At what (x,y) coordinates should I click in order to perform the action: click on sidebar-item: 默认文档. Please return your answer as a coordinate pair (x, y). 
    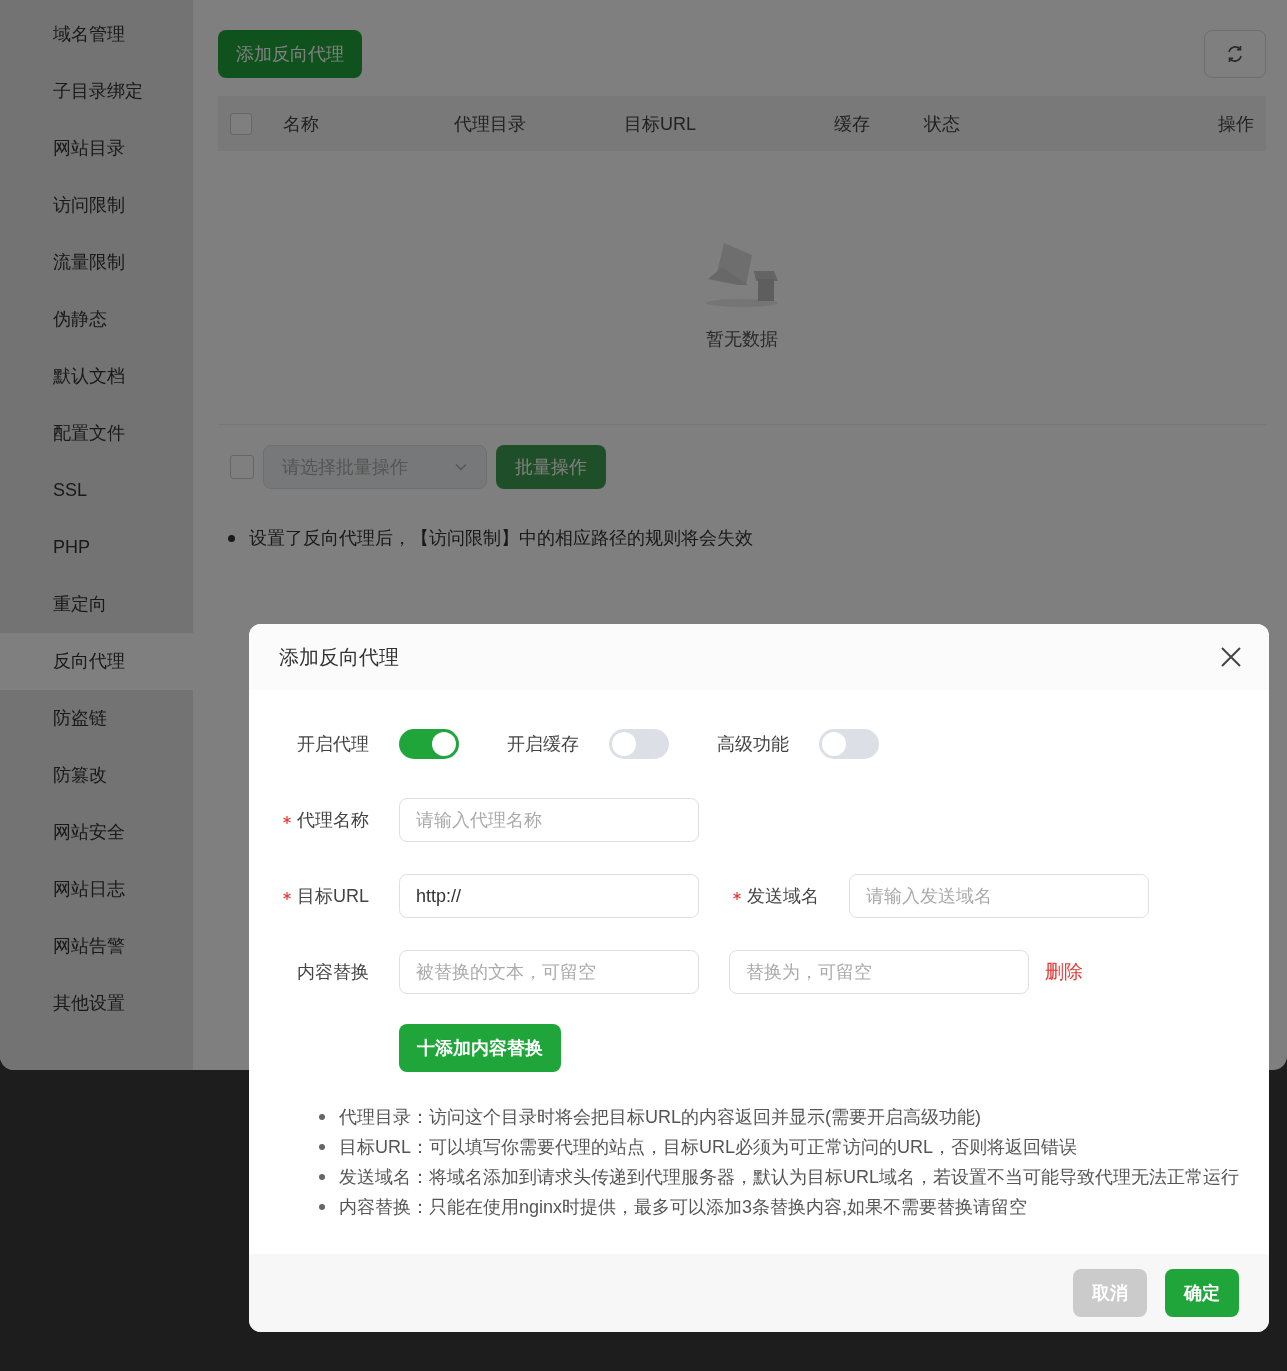
    Looking at the image, I should click on (96, 376).